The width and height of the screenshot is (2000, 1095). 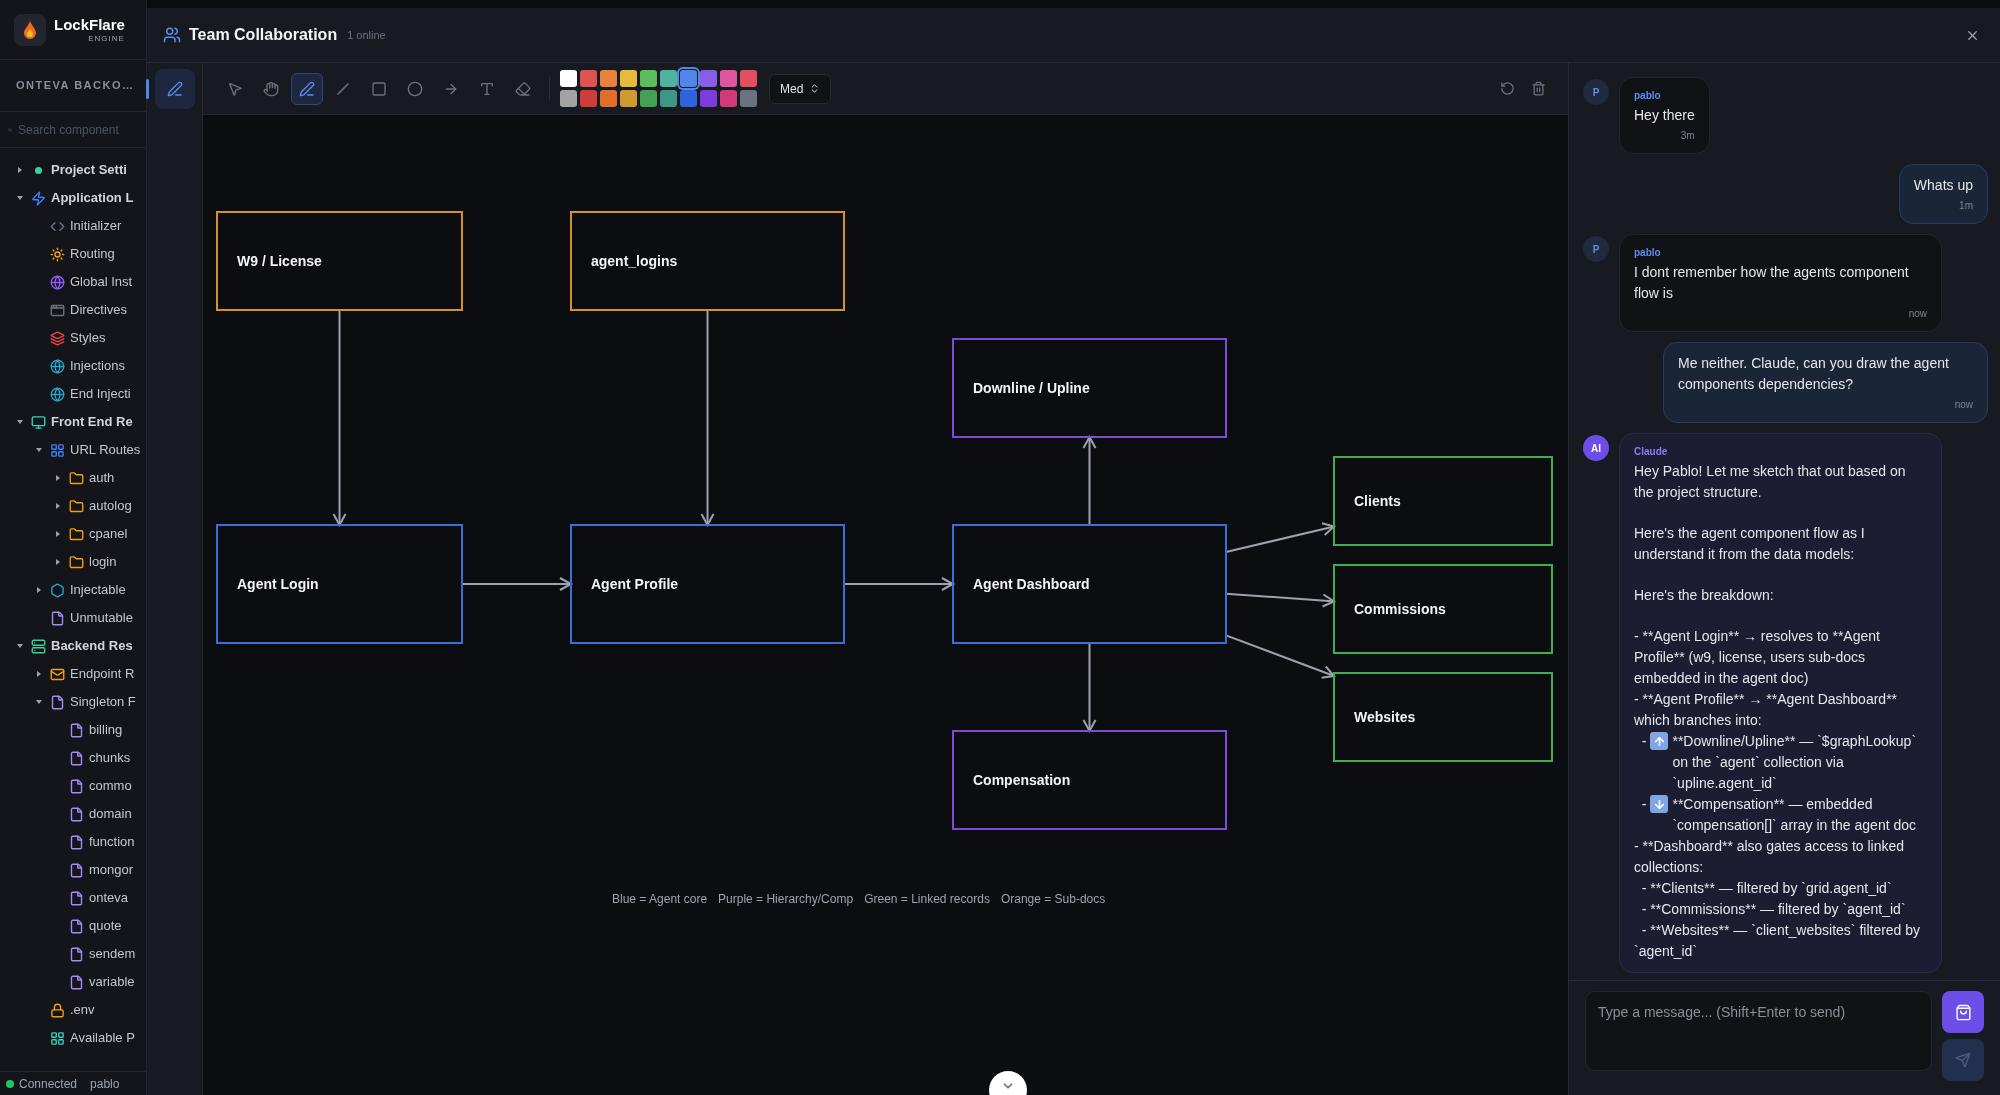 What do you see at coordinates (101, 618) in the screenshot?
I see `tree-item: Unmutable` at bounding box center [101, 618].